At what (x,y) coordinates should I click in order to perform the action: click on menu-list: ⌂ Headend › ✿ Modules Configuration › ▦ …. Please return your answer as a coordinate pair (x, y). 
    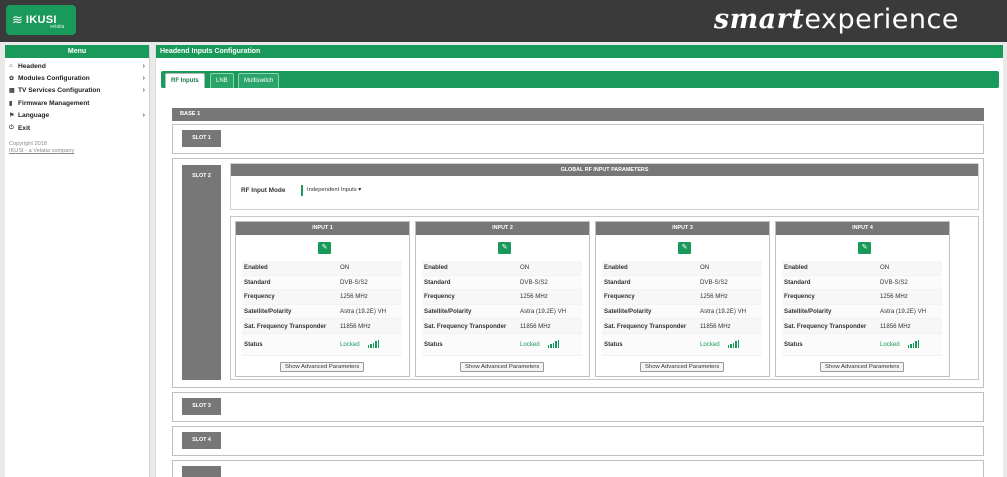
    Looking at the image, I should click on (77, 96).